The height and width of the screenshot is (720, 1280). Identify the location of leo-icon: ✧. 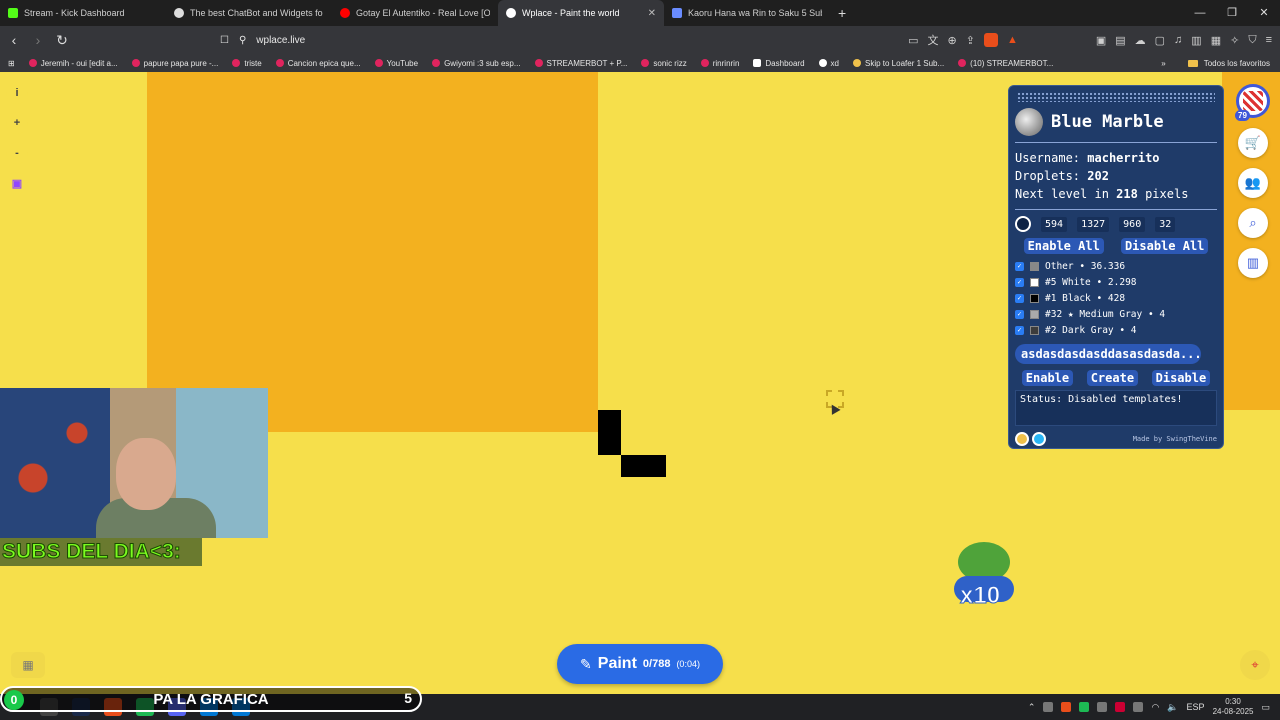
(1234, 40).